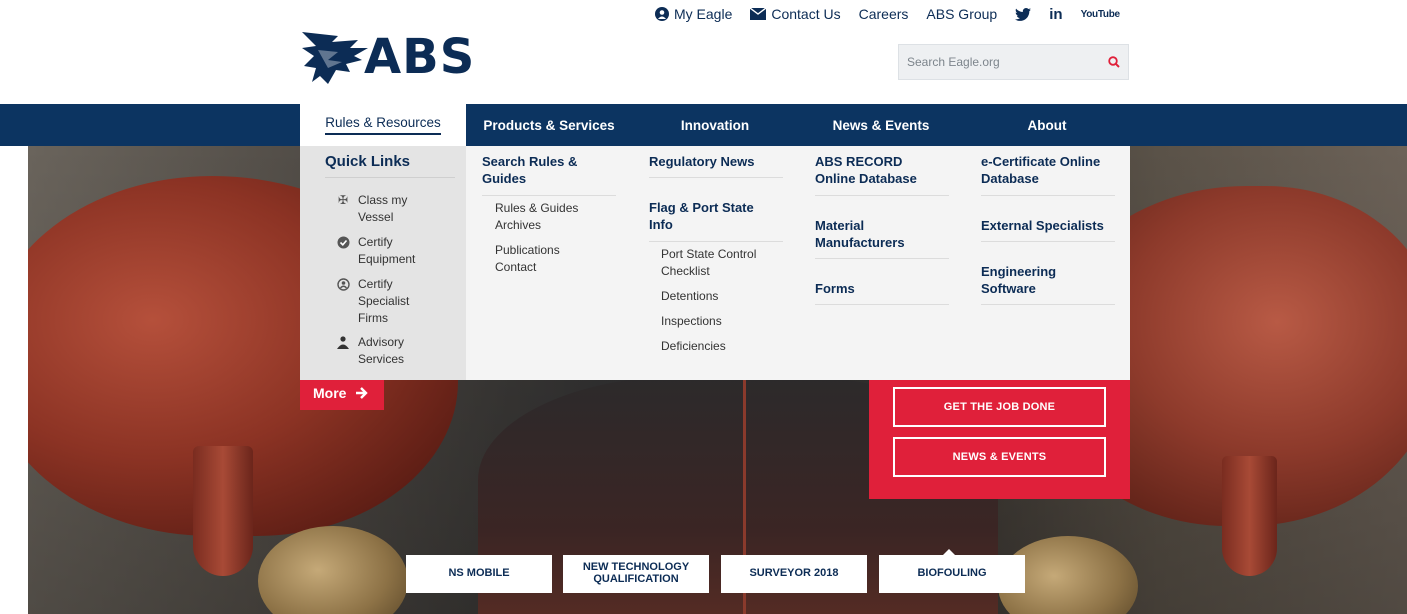 The width and height of the screenshot is (1407, 614). I want to click on quick-link-label: Certify Equipment, so click(387, 250).